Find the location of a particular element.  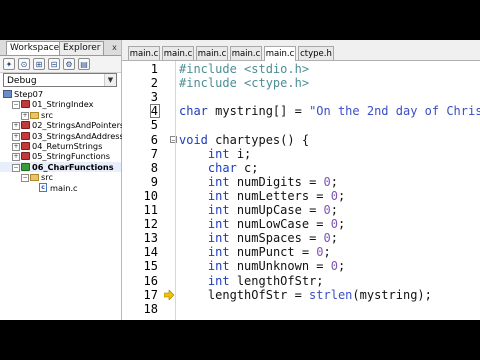

tree-item-label: 02_StringsAndPointers is located at coordinates (78, 125).